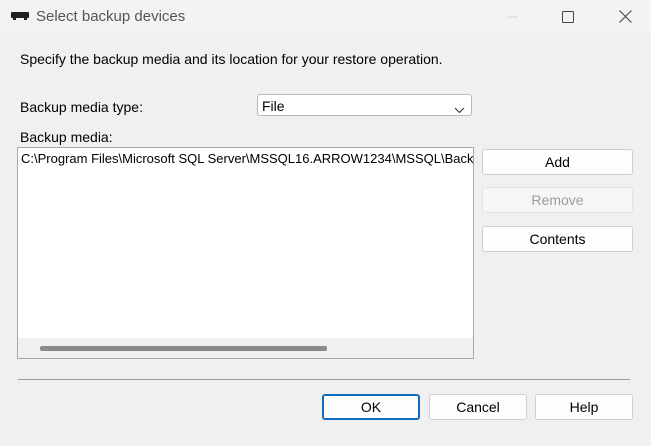 The image size is (651, 446). Describe the element at coordinates (371, 407) in the screenshot. I see `ok-button: OK` at that location.